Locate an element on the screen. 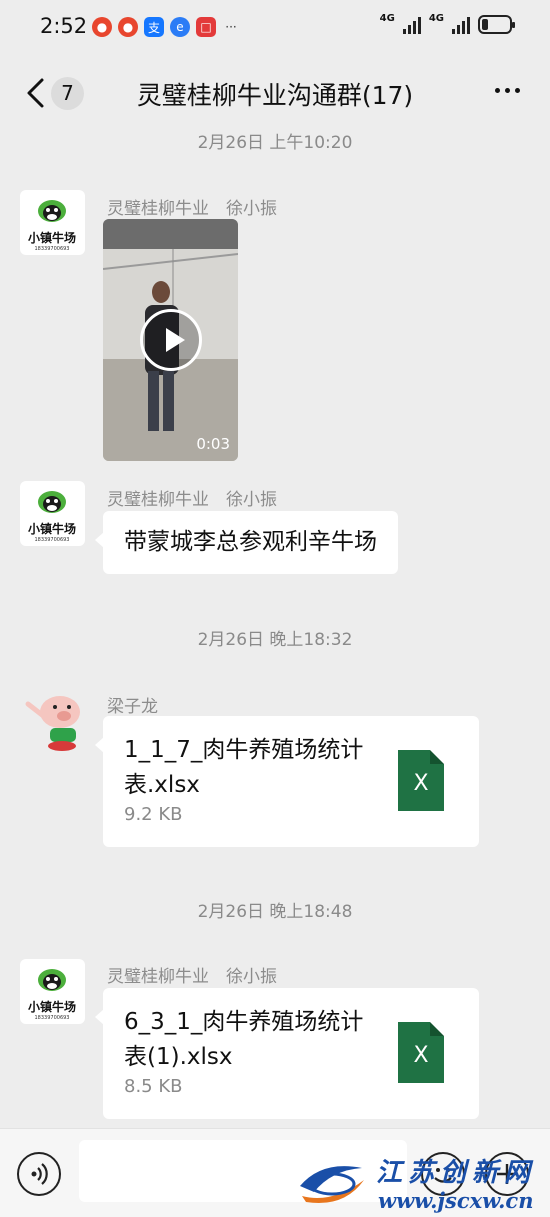  file-size: 8.5 KB is located at coordinates (153, 1086).